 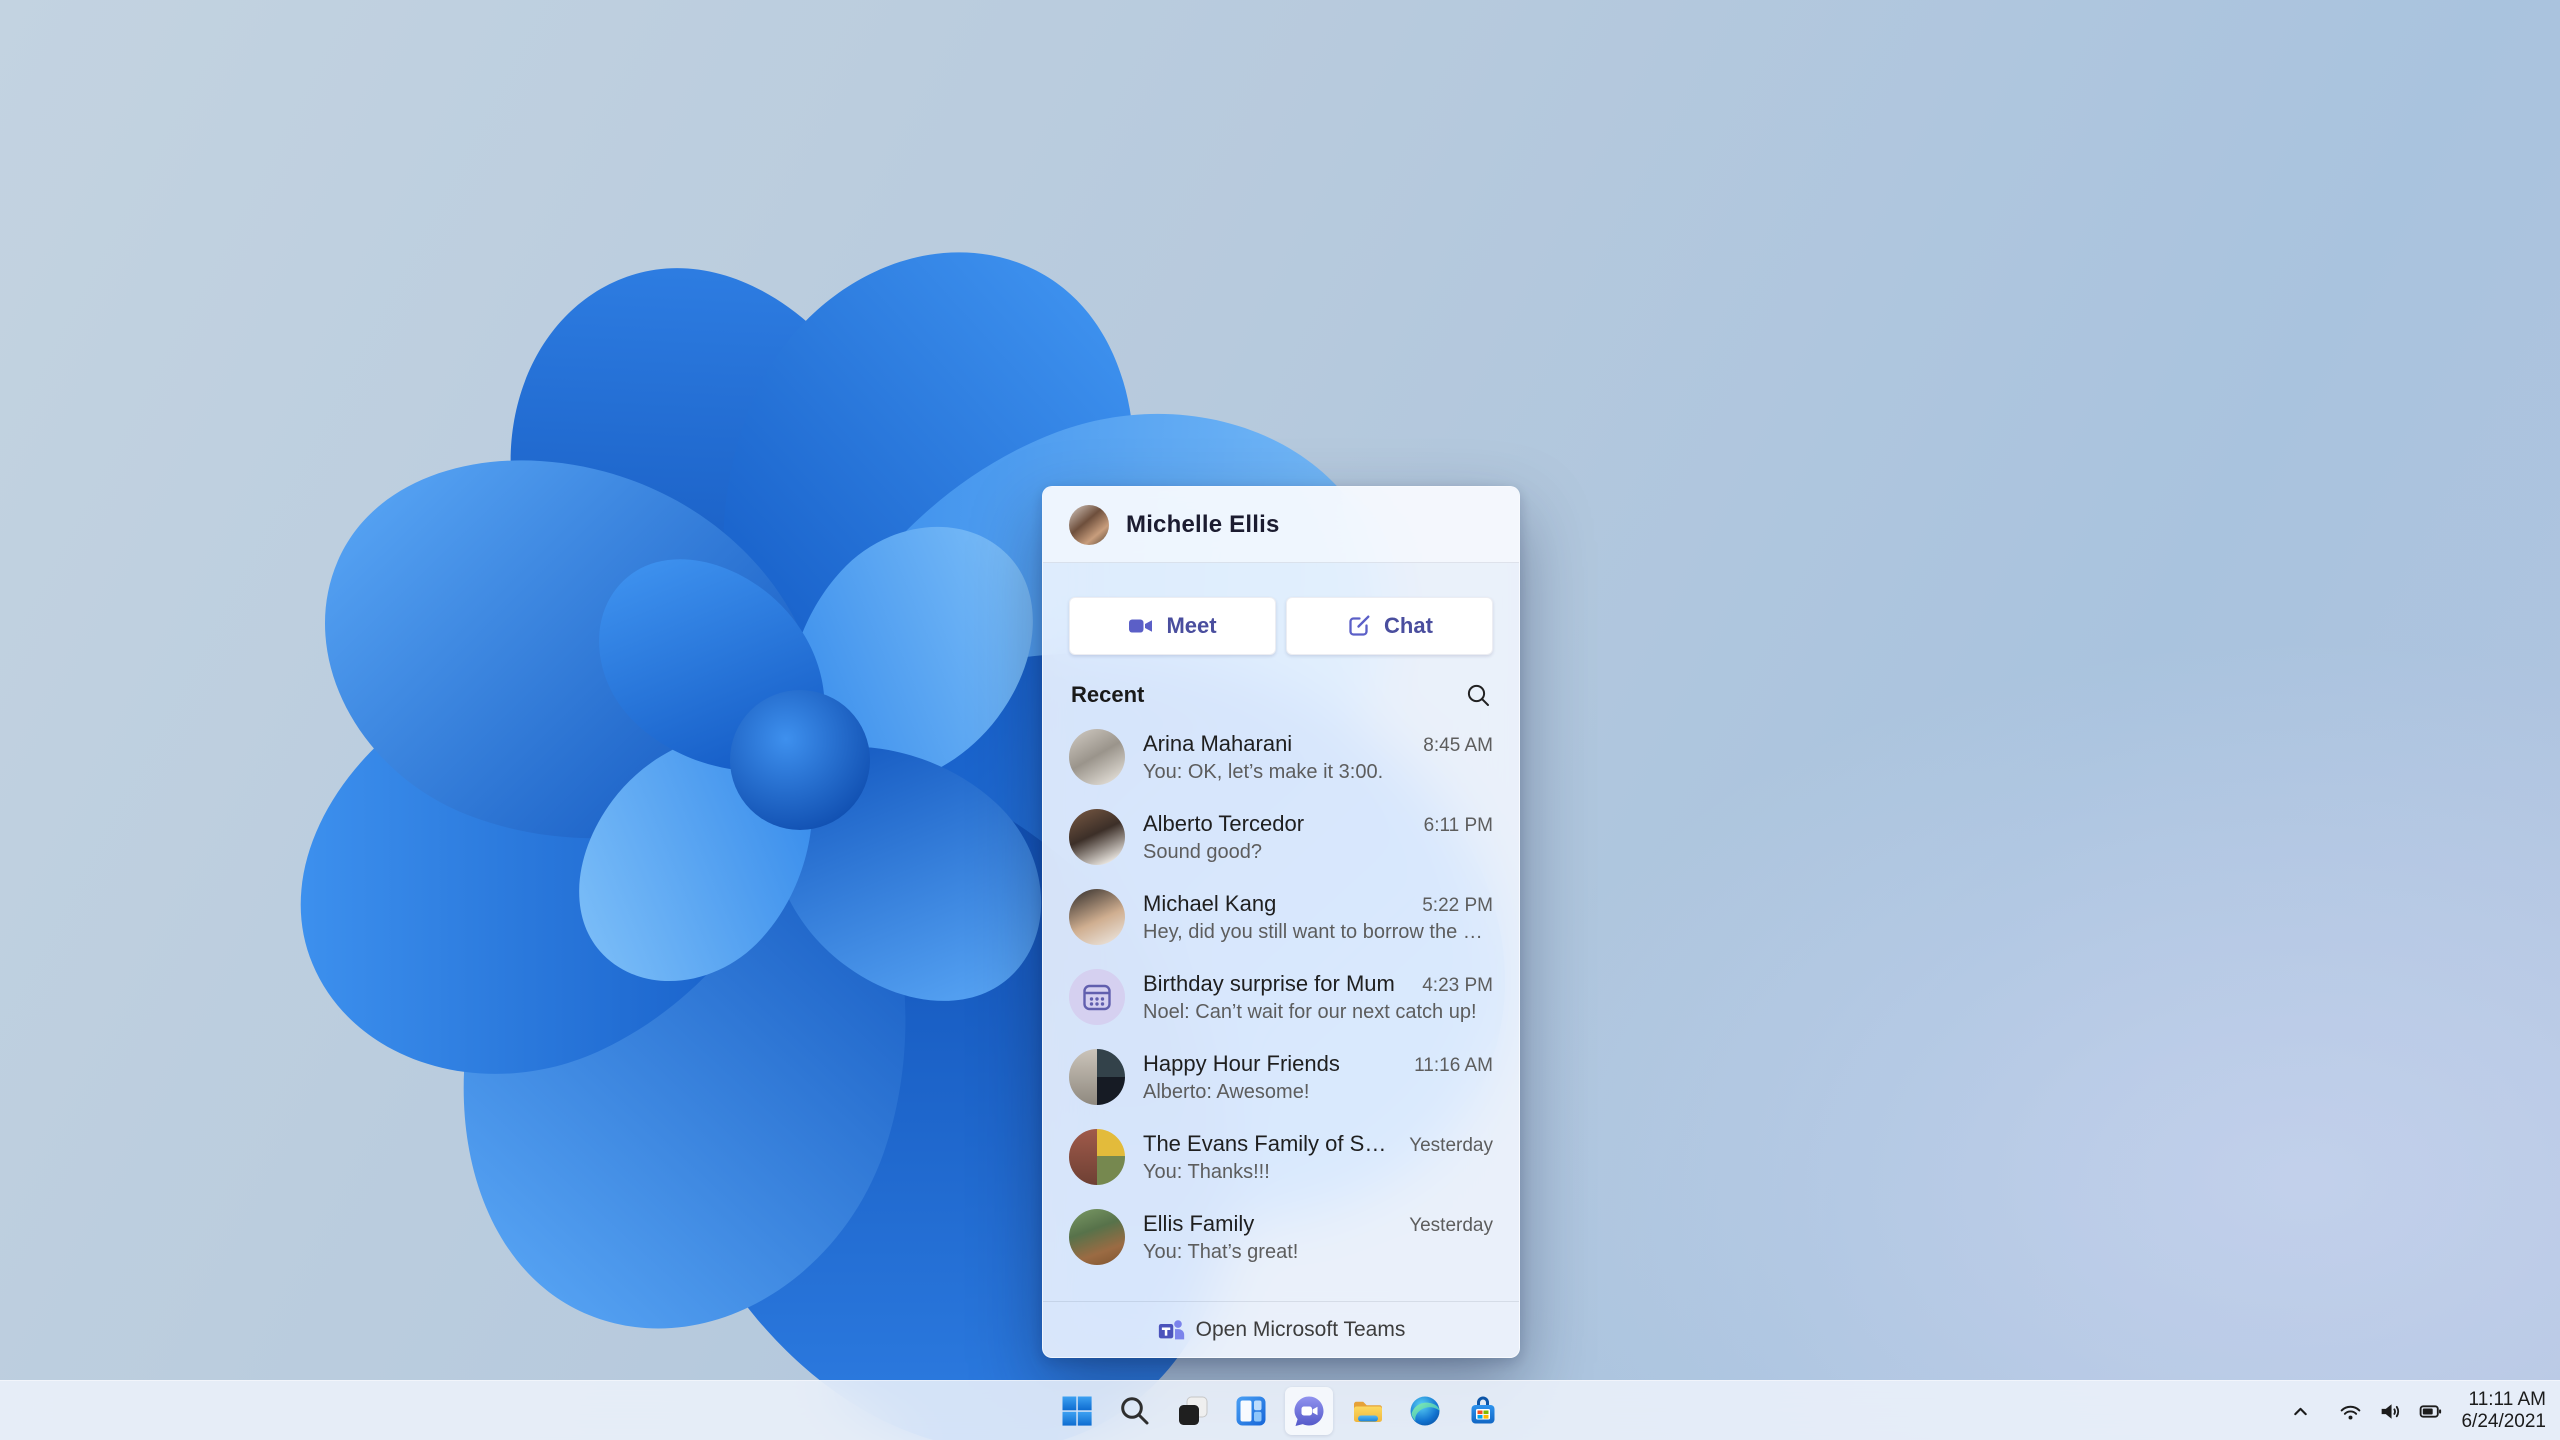 I want to click on store-bag-icon, so click(x=1483, y=1410).